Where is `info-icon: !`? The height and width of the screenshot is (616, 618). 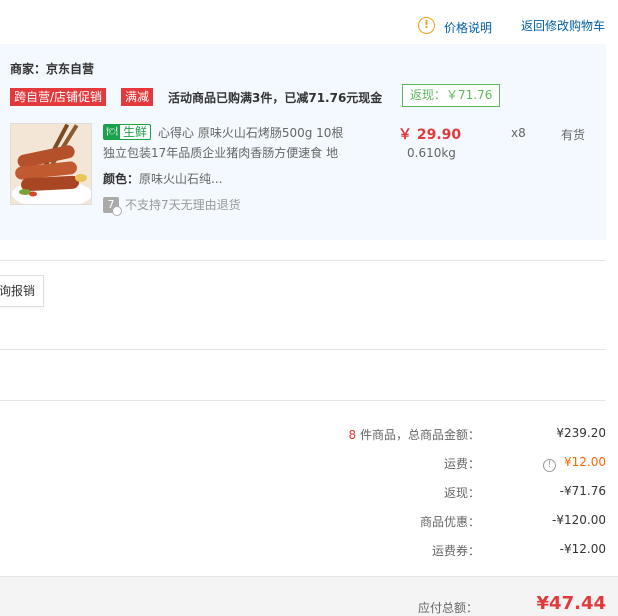 info-icon: ! is located at coordinates (426, 25).